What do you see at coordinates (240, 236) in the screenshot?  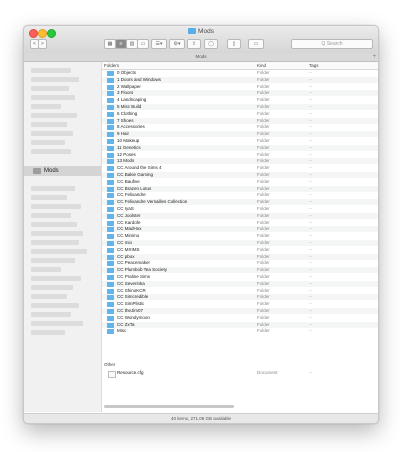 I see `list-item: CC Minimo Folder --` at bounding box center [240, 236].